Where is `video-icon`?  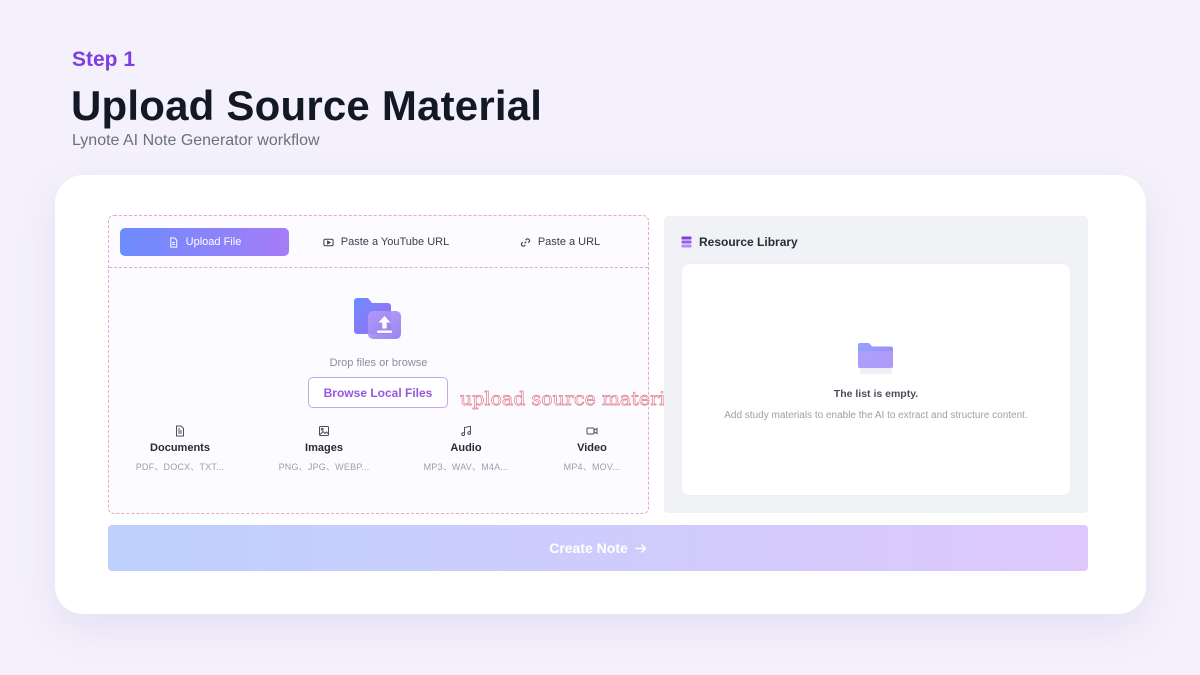 video-icon is located at coordinates (592, 431).